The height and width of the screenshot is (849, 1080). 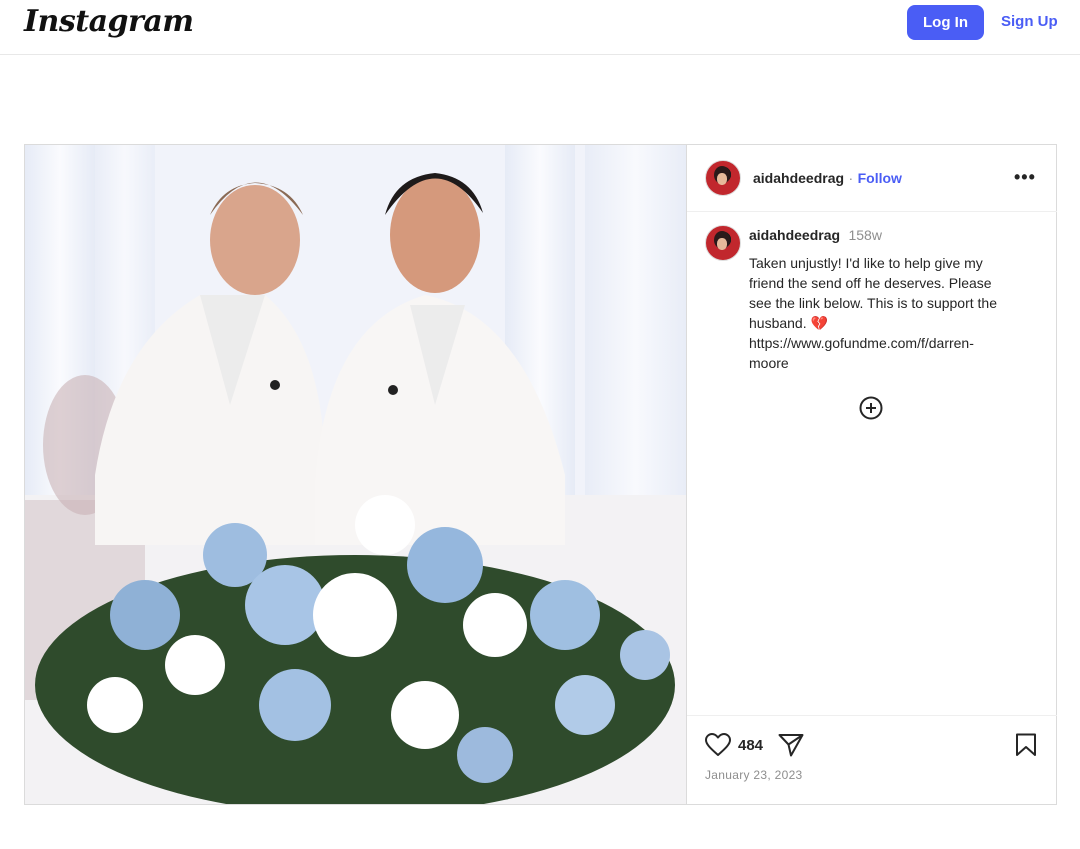 What do you see at coordinates (788, 323) in the screenshot?
I see `caption-line: husband. 💔` at bounding box center [788, 323].